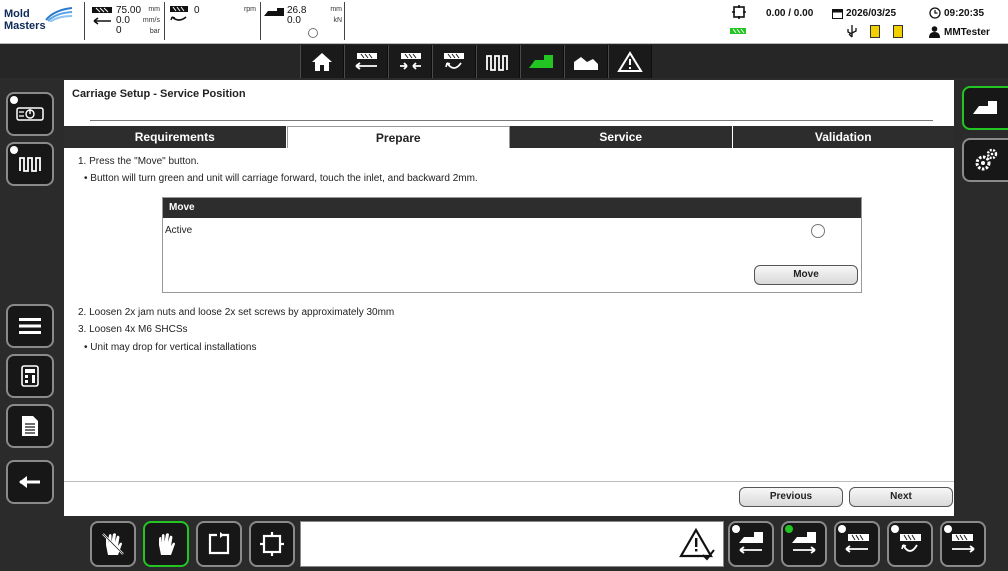 The height and width of the screenshot is (571, 1008). What do you see at coordinates (621, 137) in the screenshot?
I see `tab-service: Service` at bounding box center [621, 137].